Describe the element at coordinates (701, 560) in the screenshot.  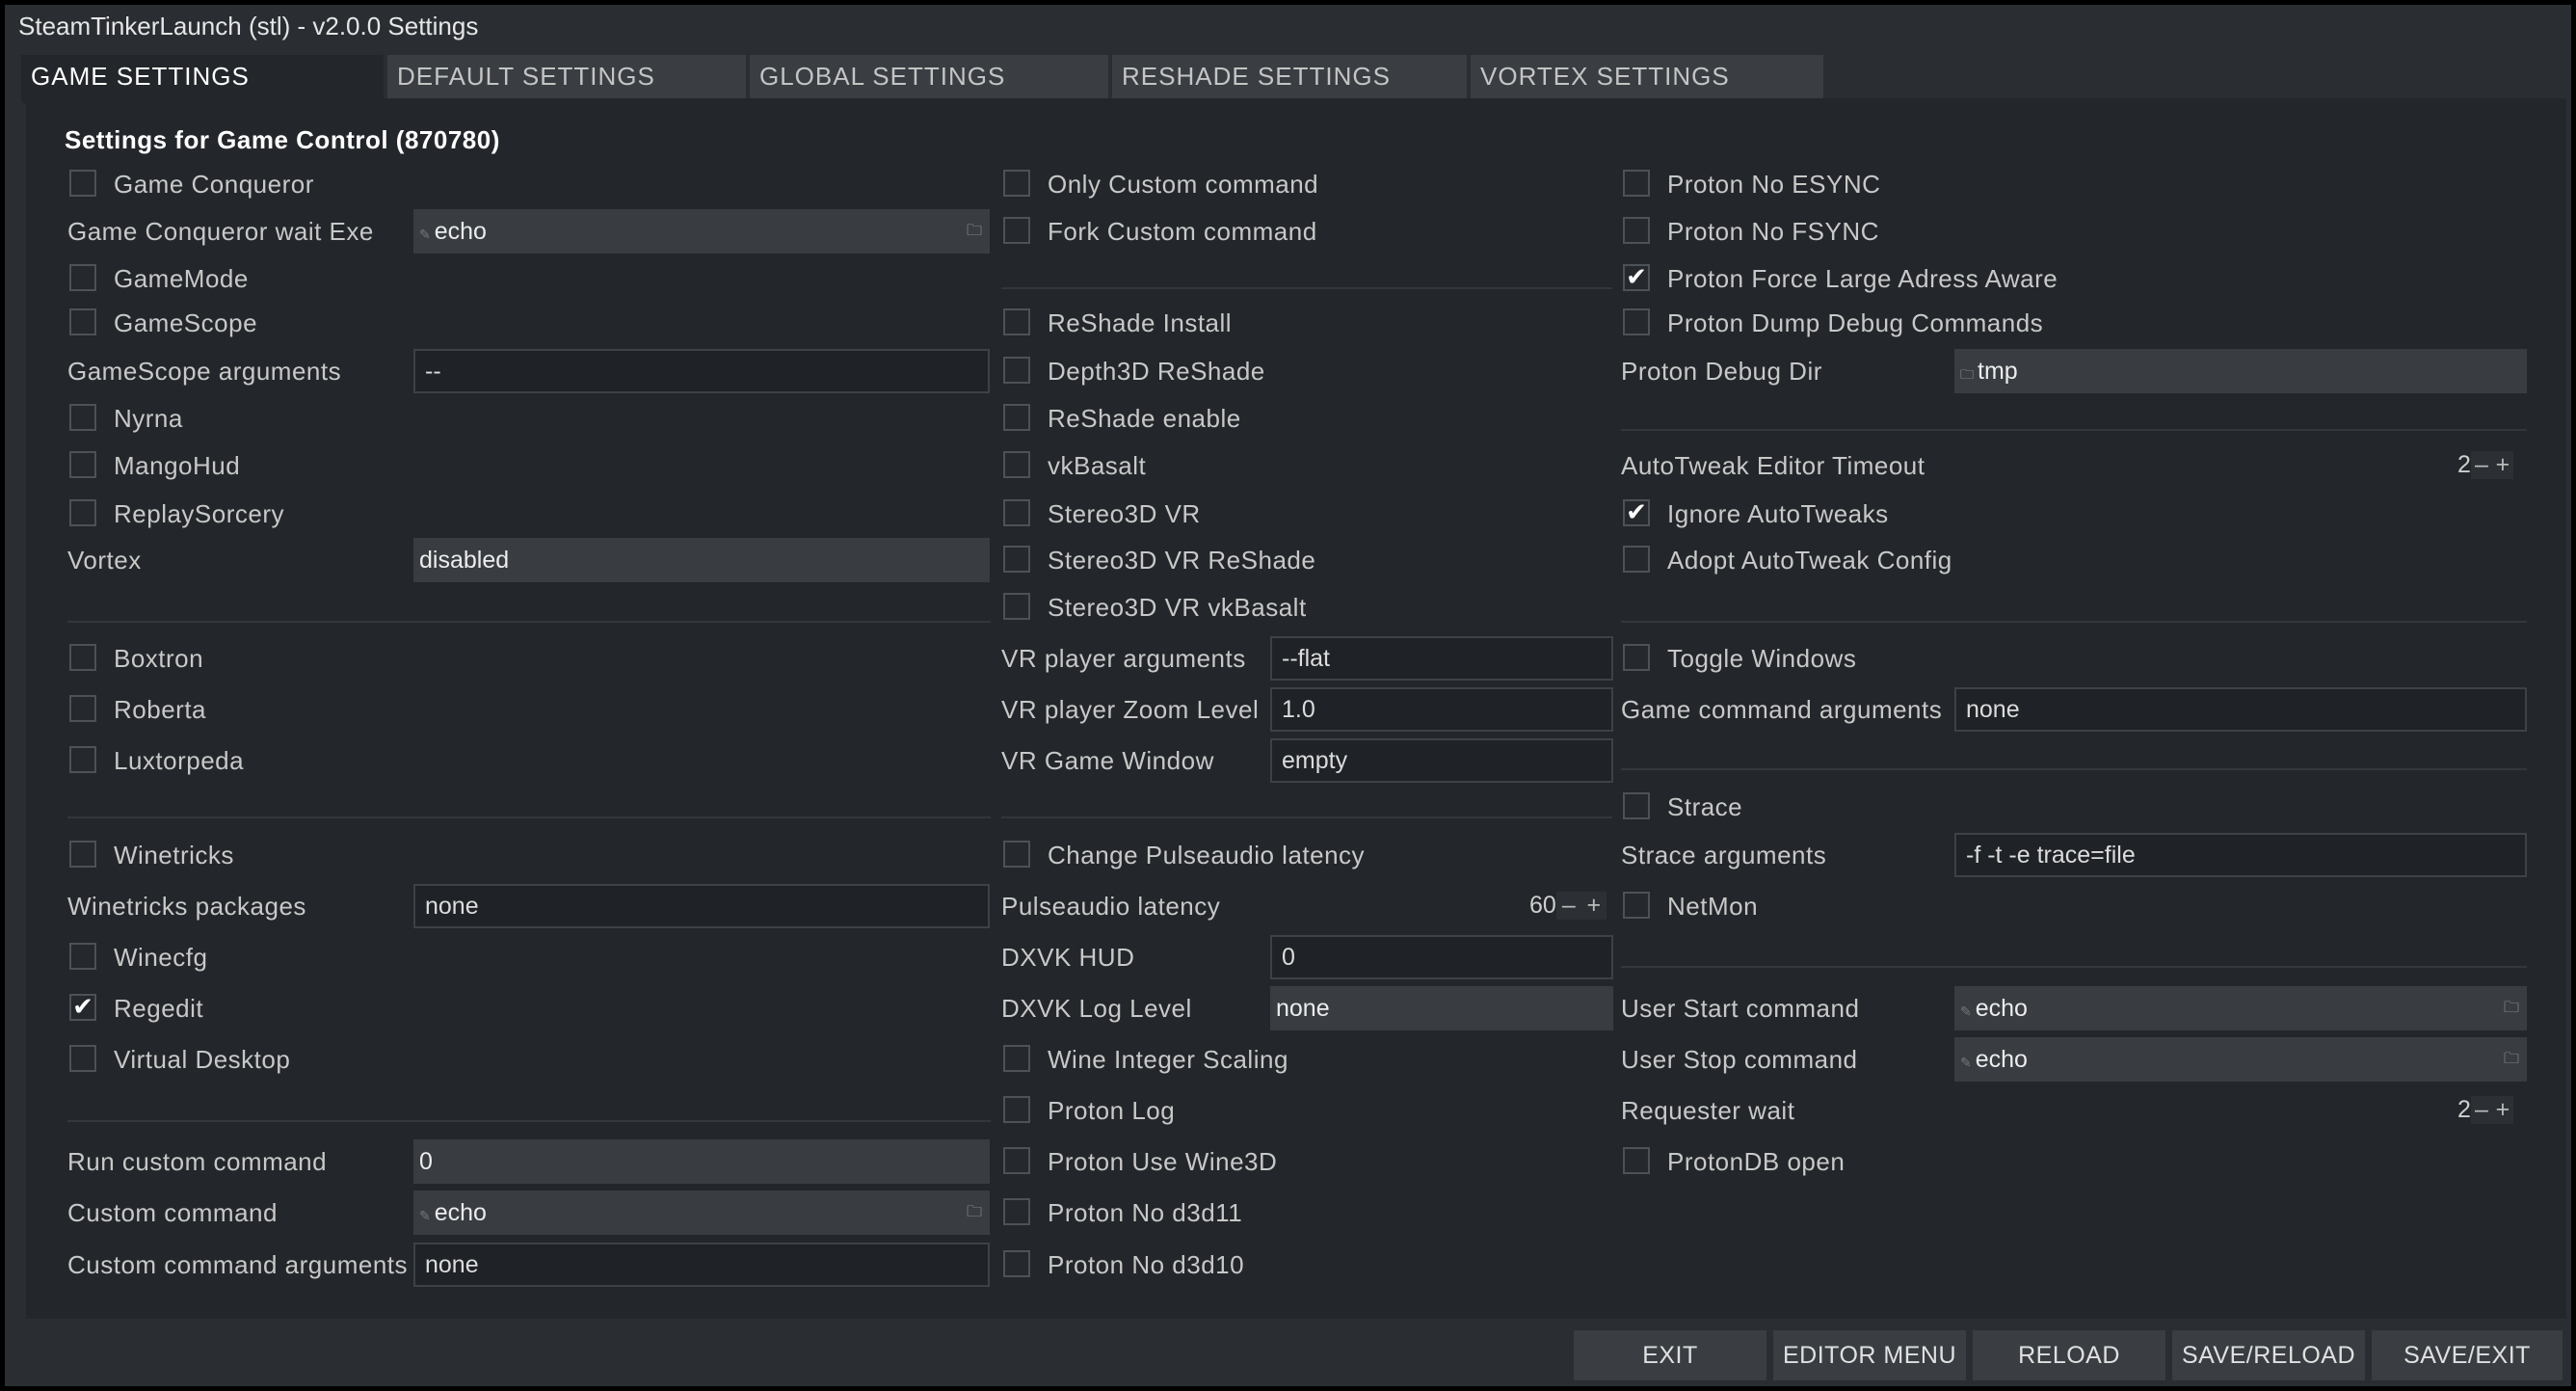
I see `vortex-combo: disabled` at that location.